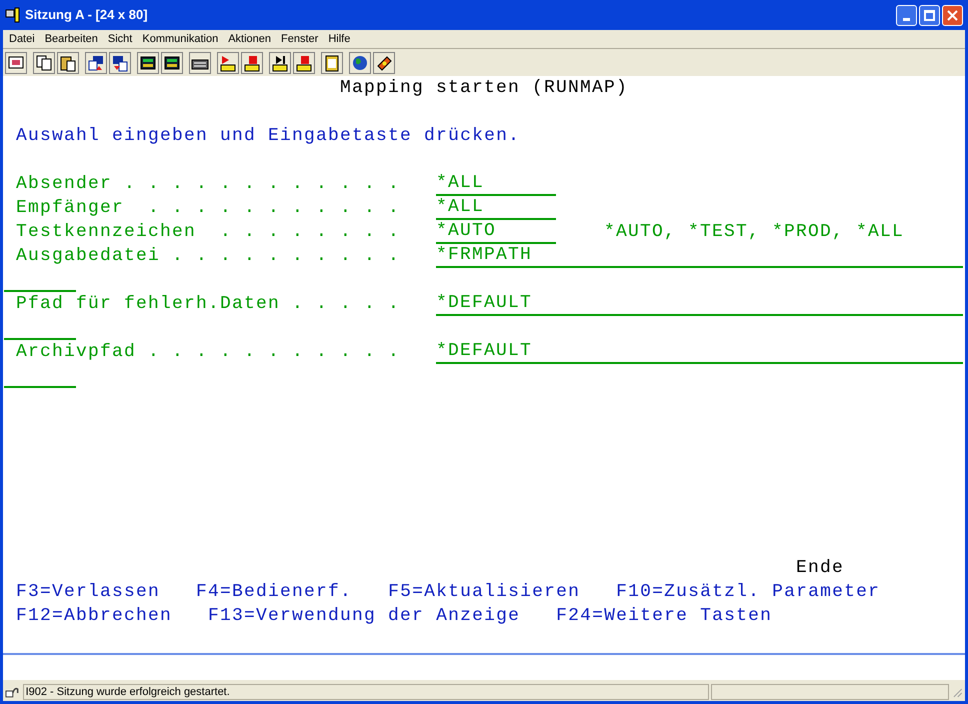 This screenshot has height=704, width=968. I want to click on play-icon, so click(280, 63).